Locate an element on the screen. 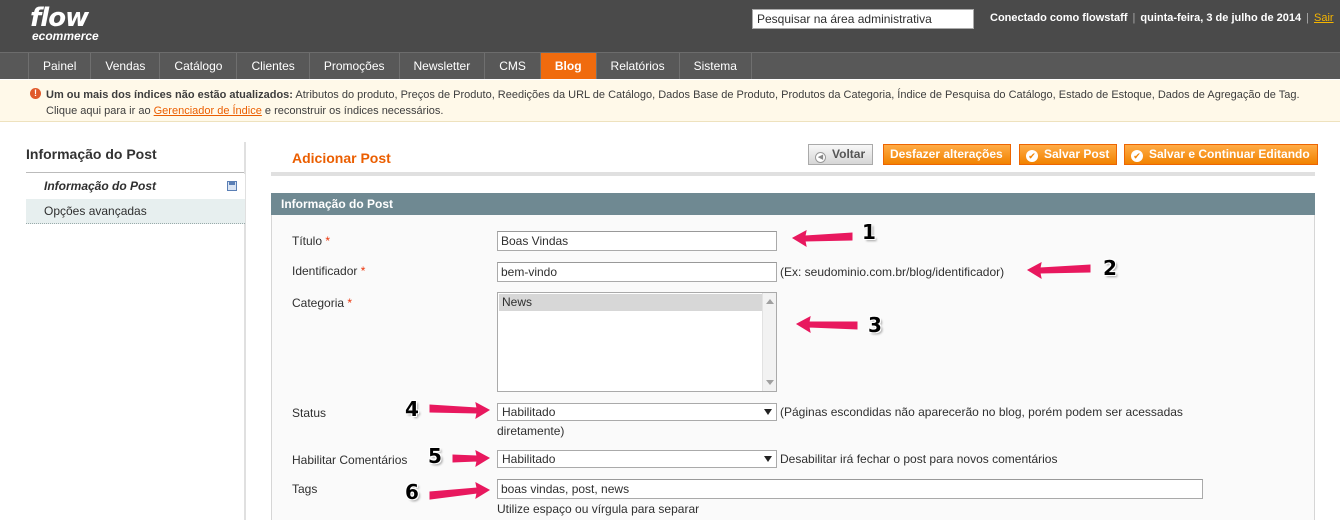  content-header-divider is located at coordinates (793, 174).